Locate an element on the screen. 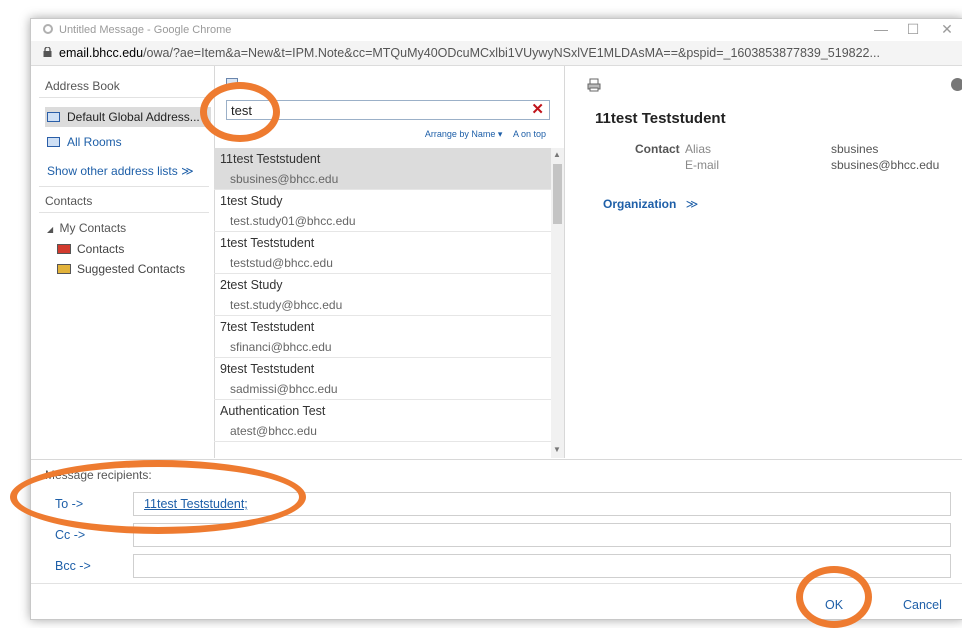 The image size is (962, 628). organization-label: Organization is located at coordinates (640, 204).